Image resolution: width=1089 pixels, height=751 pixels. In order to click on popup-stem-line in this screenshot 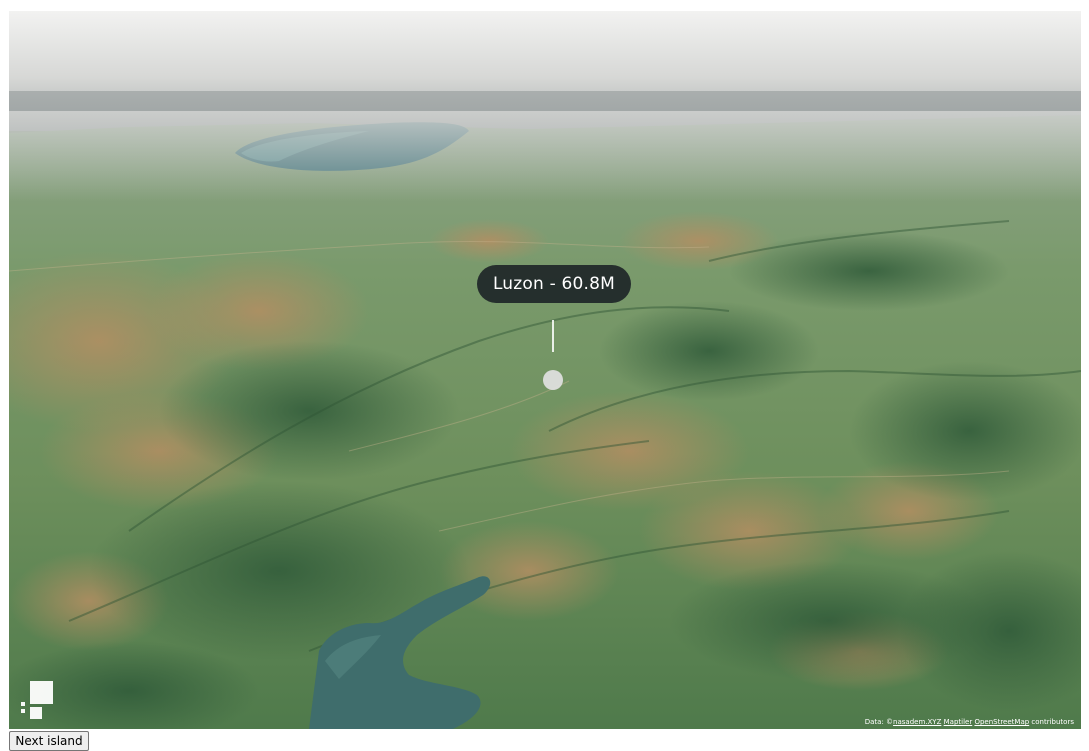, I will do `click(553, 336)`.